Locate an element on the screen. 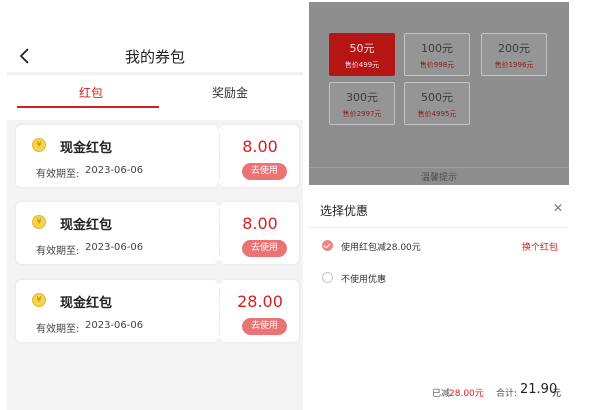 The image size is (600, 410). radio-use-coupon is located at coordinates (327, 245).